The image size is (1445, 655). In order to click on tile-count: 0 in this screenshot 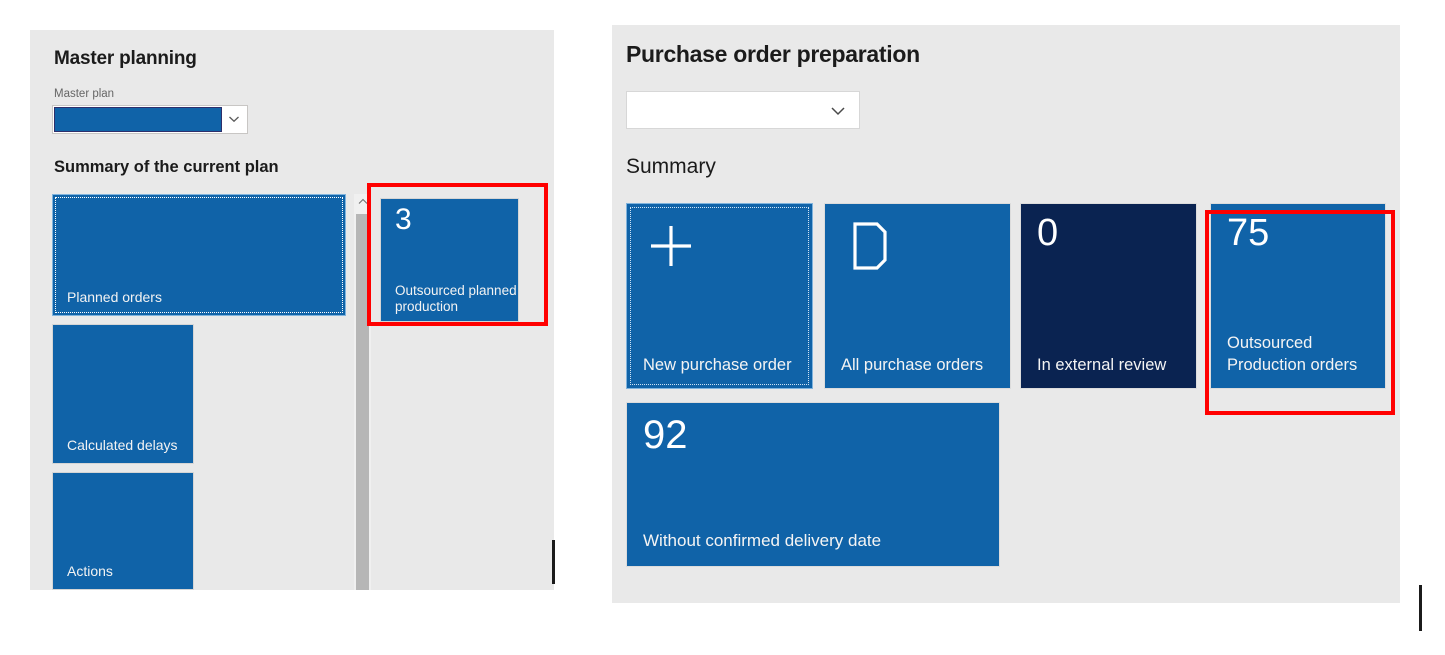, I will do `click(1048, 233)`.